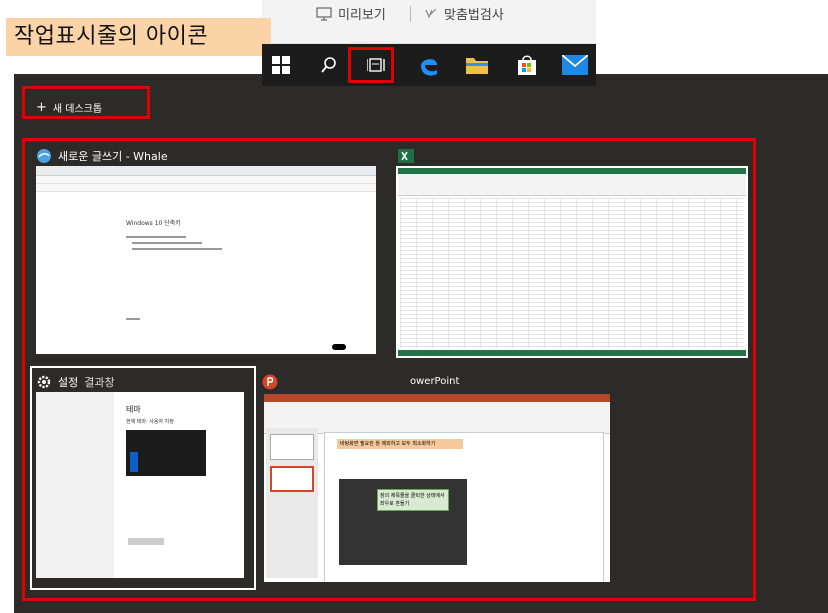 The image size is (828, 613). What do you see at coordinates (44, 156) in the screenshot?
I see `whale-icon` at bounding box center [44, 156].